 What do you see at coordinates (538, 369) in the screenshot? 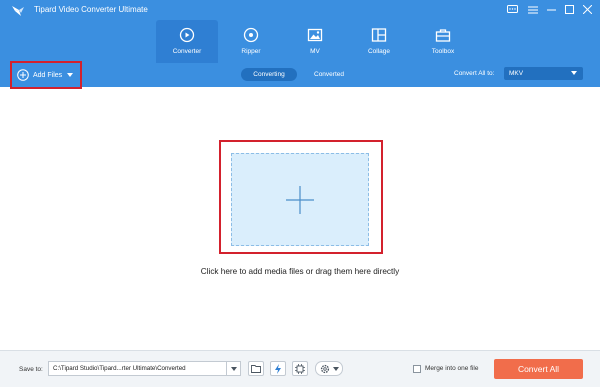
I see `convert-all-button: Convert All` at bounding box center [538, 369].